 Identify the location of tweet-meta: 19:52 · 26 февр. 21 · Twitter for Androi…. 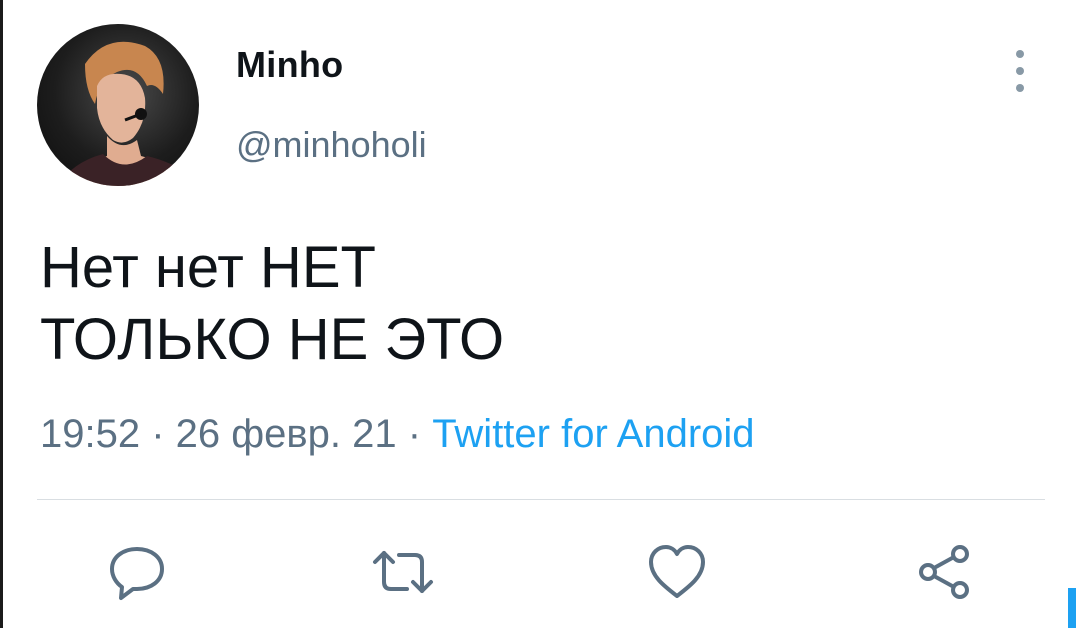
(397, 434).